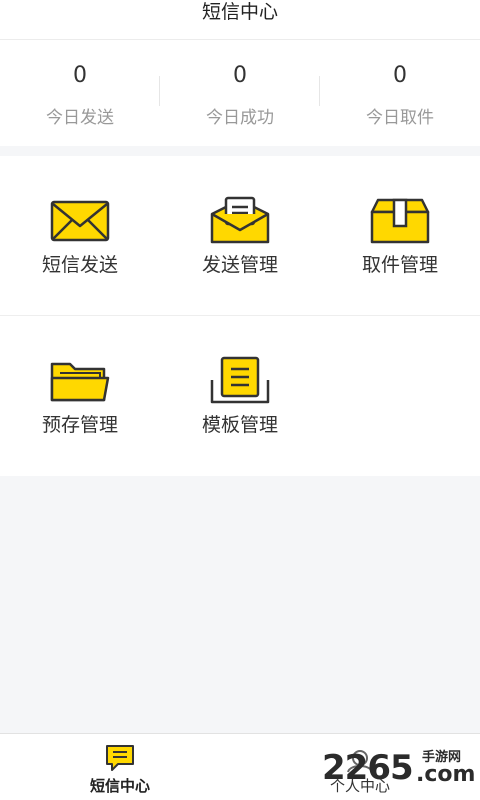 The height and width of the screenshot is (800, 480). Describe the element at coordinates (400, 93) in the screenshot. I see `stat-today-pickup: 0 今日取件` at that location.